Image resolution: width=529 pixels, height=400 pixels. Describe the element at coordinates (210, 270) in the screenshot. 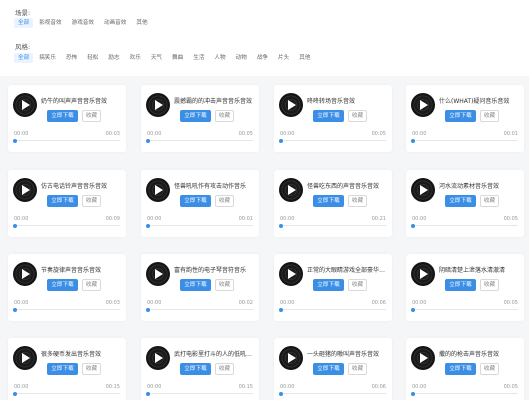

I see `sound-title: 富有韵性的电子琴音符音乐` at that location.